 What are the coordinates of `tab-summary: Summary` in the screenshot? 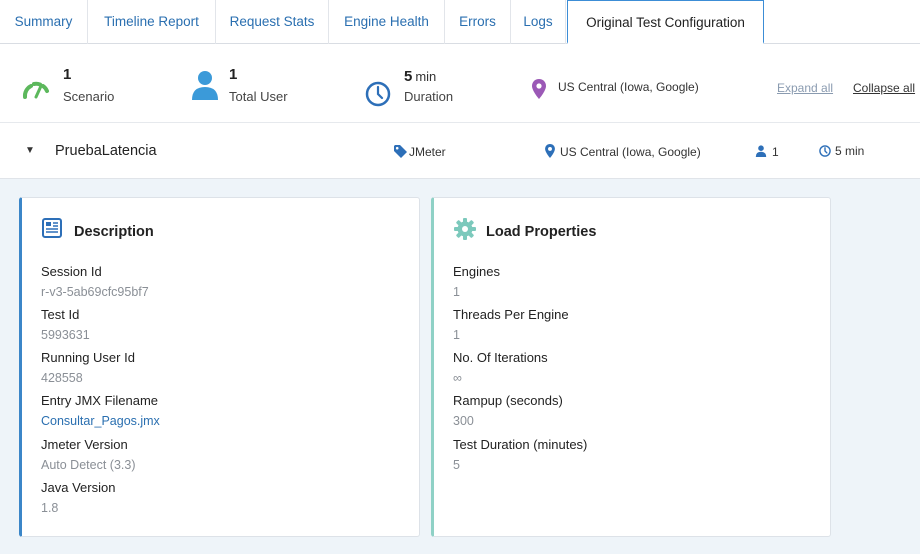 It's located at (44, 22).